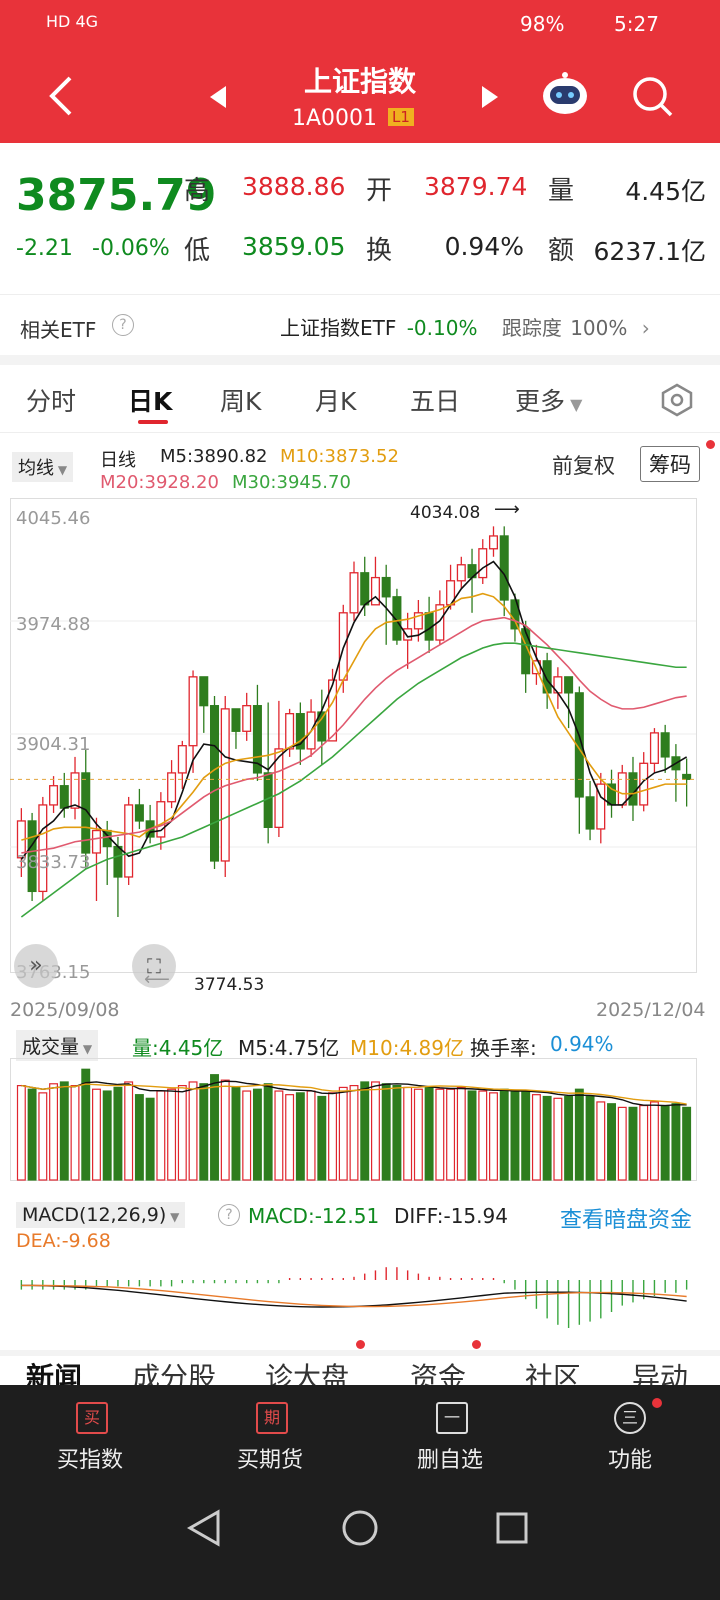 The width and height of the screenshot is (720, 1600). I want to click on volume-chart, so click(360, 1122).